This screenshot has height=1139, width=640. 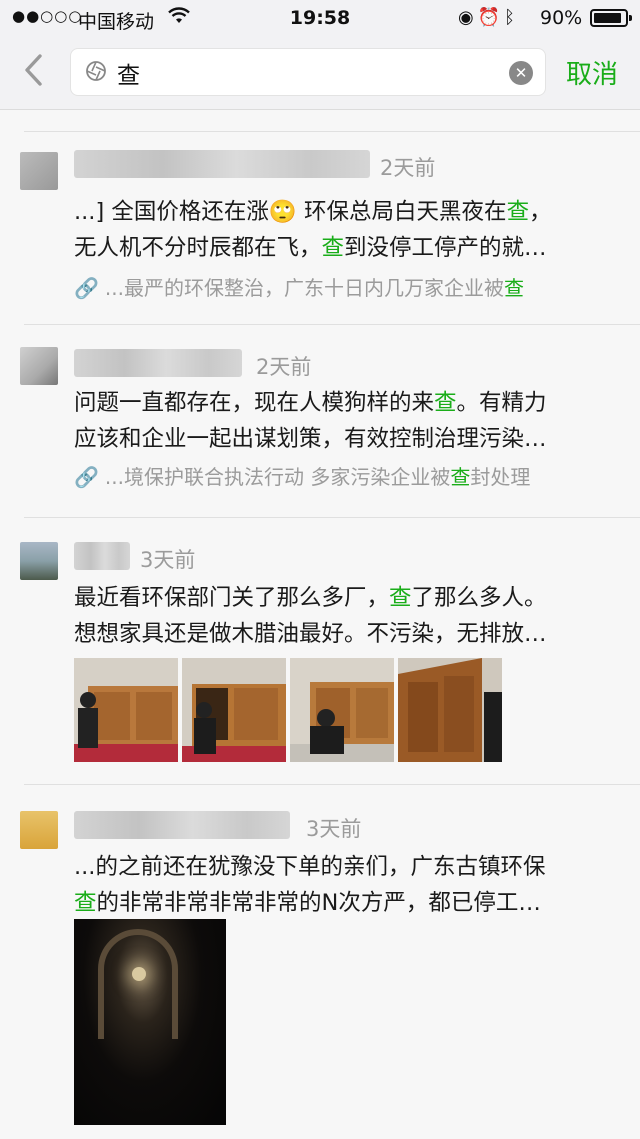 I want to click on cancel-button: 取消, so click(x=592, y=72).